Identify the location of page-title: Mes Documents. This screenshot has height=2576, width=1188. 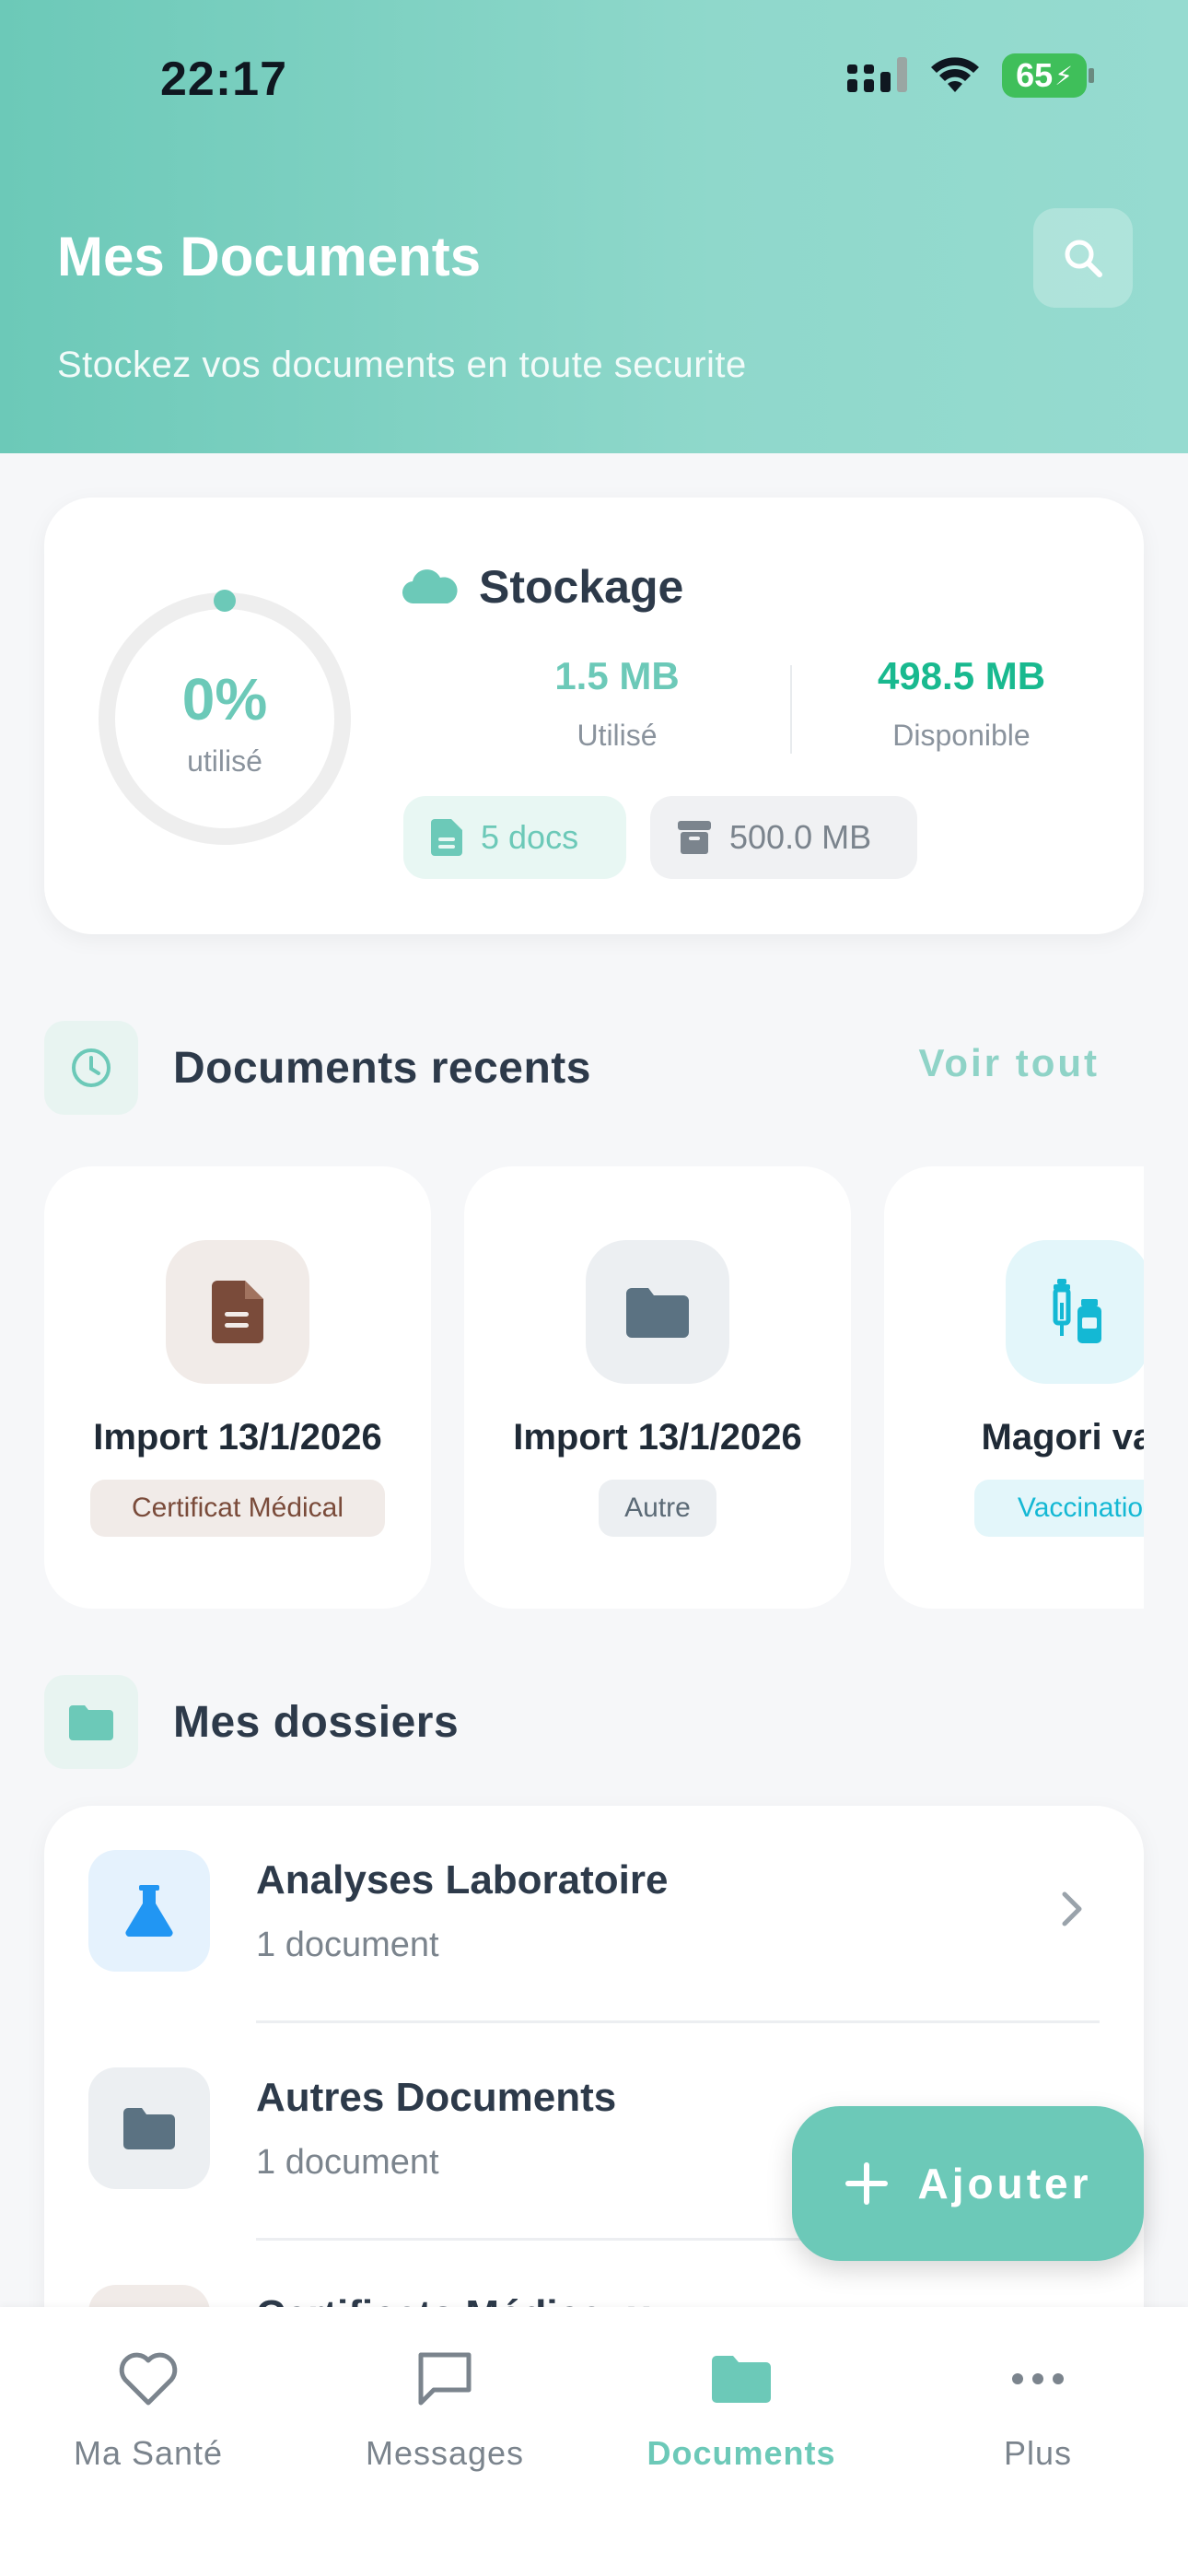
(269, 256).